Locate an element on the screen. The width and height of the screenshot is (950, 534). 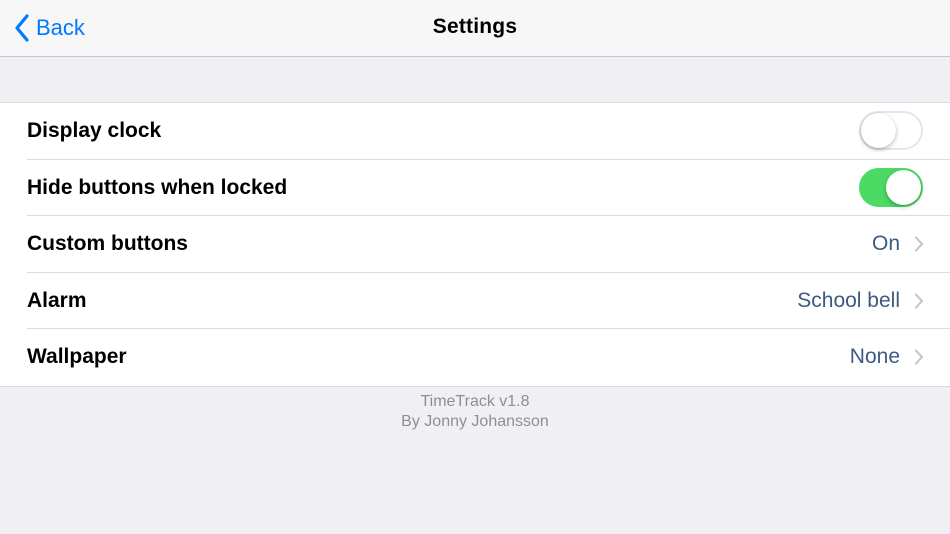
navigation-bar: Back Settings is located at coordinates (475, 28).